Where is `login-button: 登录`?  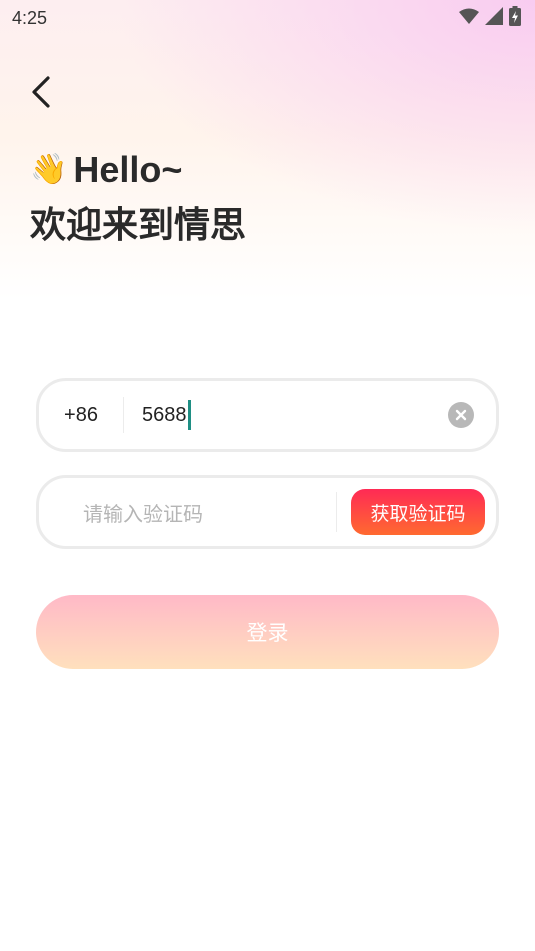
login-button: 登录 is located at coordinates (267, 632).